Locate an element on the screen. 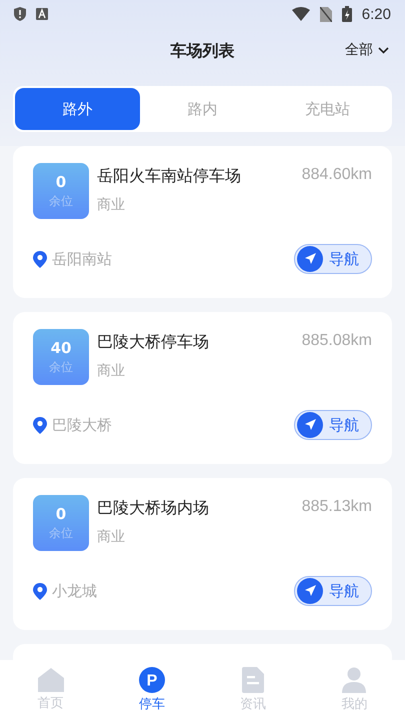  lot-name: 巴陵大桥场内场 is located at coordinates (153, 508).